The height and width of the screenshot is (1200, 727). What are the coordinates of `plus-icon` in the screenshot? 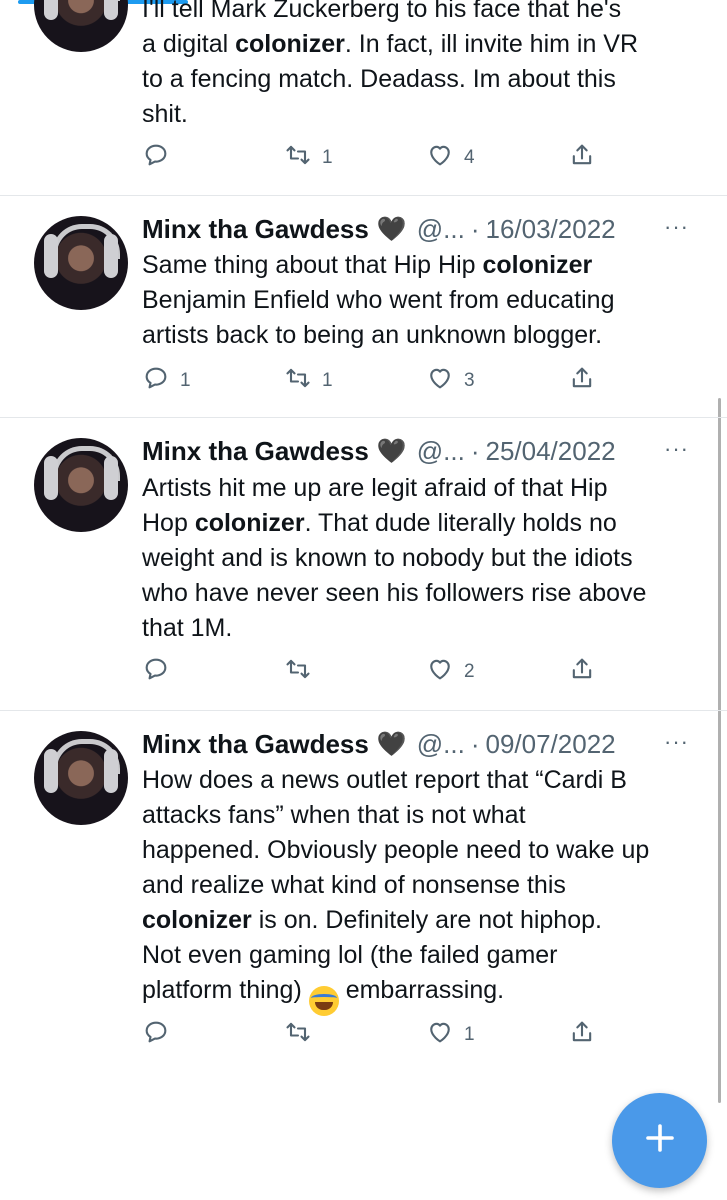 It's located at (660, 1140).